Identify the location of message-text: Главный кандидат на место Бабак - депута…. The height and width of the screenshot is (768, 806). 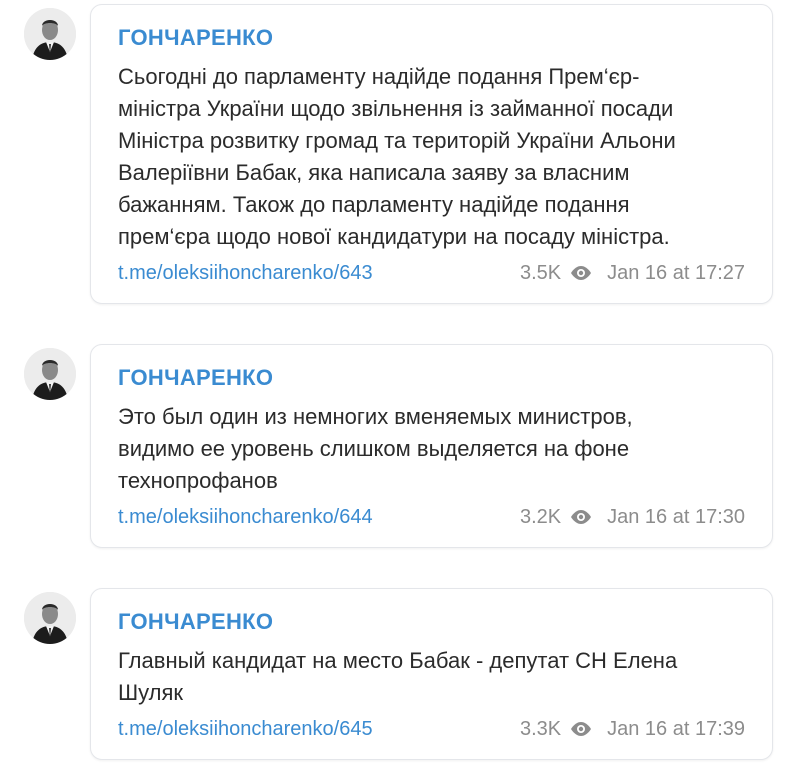
(398, 676).